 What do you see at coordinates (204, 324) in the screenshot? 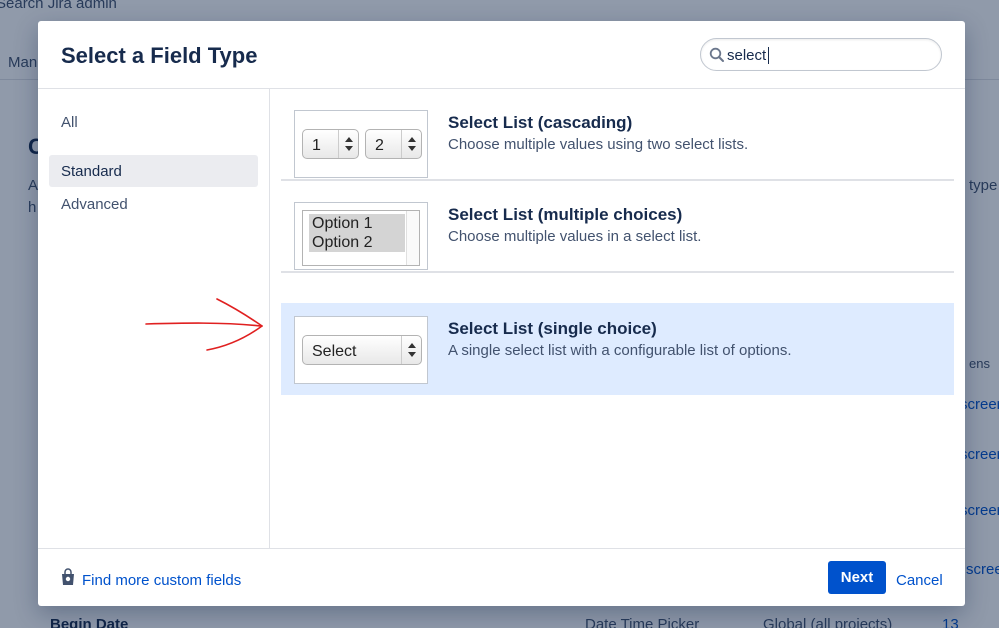
I see `red-arrow-annotation-icon` at bounding box center [204, 324].